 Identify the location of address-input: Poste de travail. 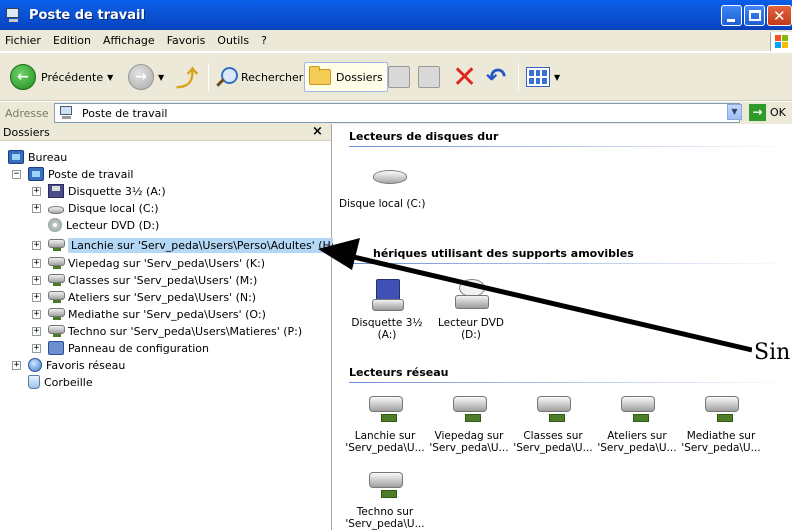
(397, 113).